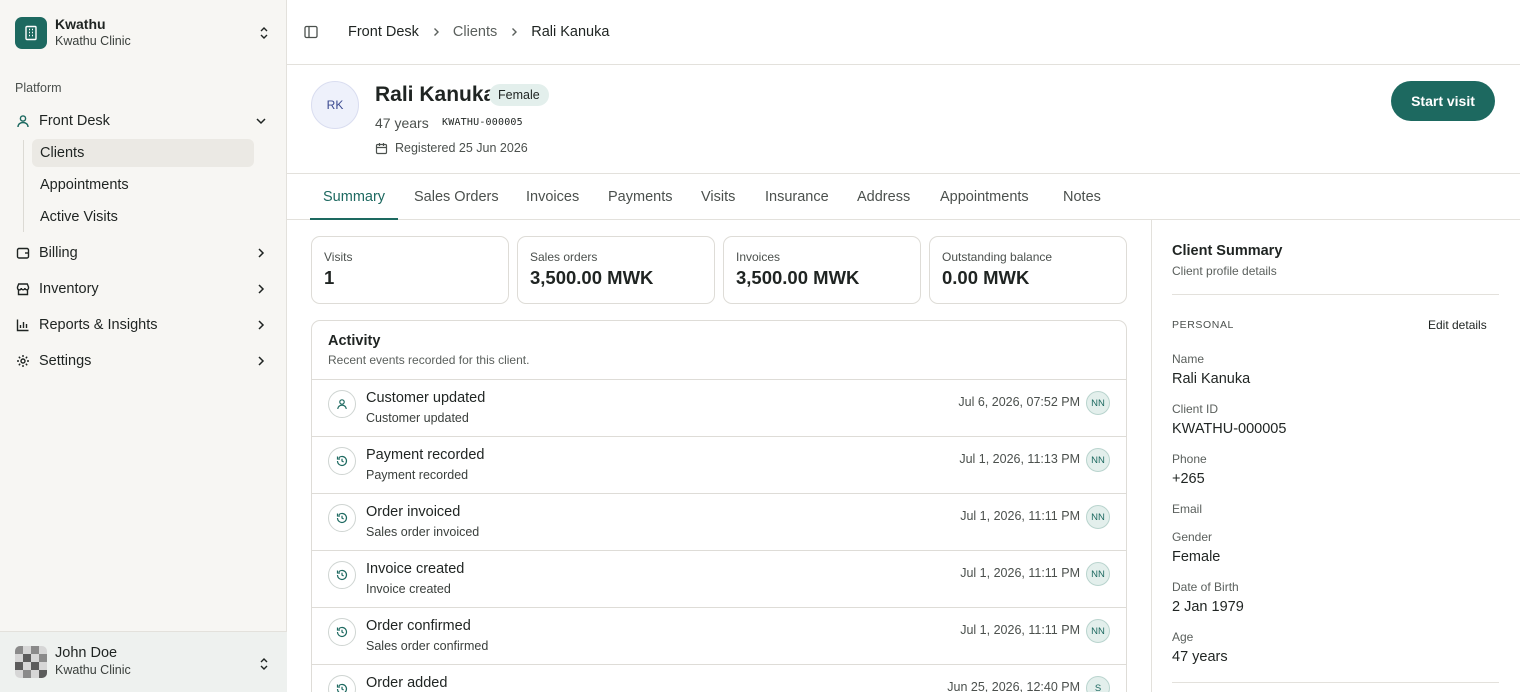 This screenshot has width=1520, height=692. I want to click on activity-timestamp: Jun 25, 2026, 12:40 PM, so click(1013, 686).